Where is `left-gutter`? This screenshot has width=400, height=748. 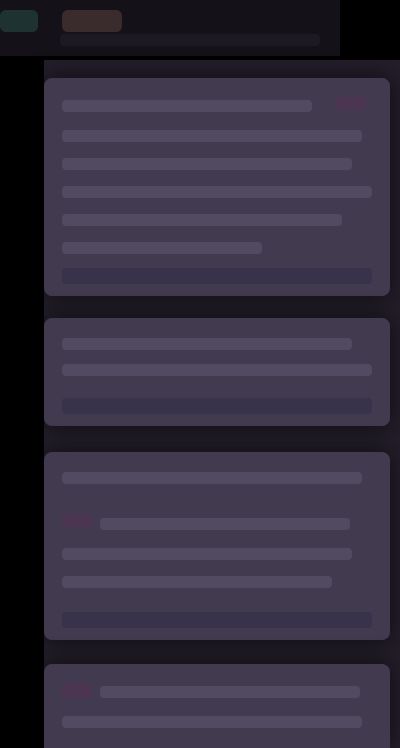
left-gutter is located at coordinates (22, 402).